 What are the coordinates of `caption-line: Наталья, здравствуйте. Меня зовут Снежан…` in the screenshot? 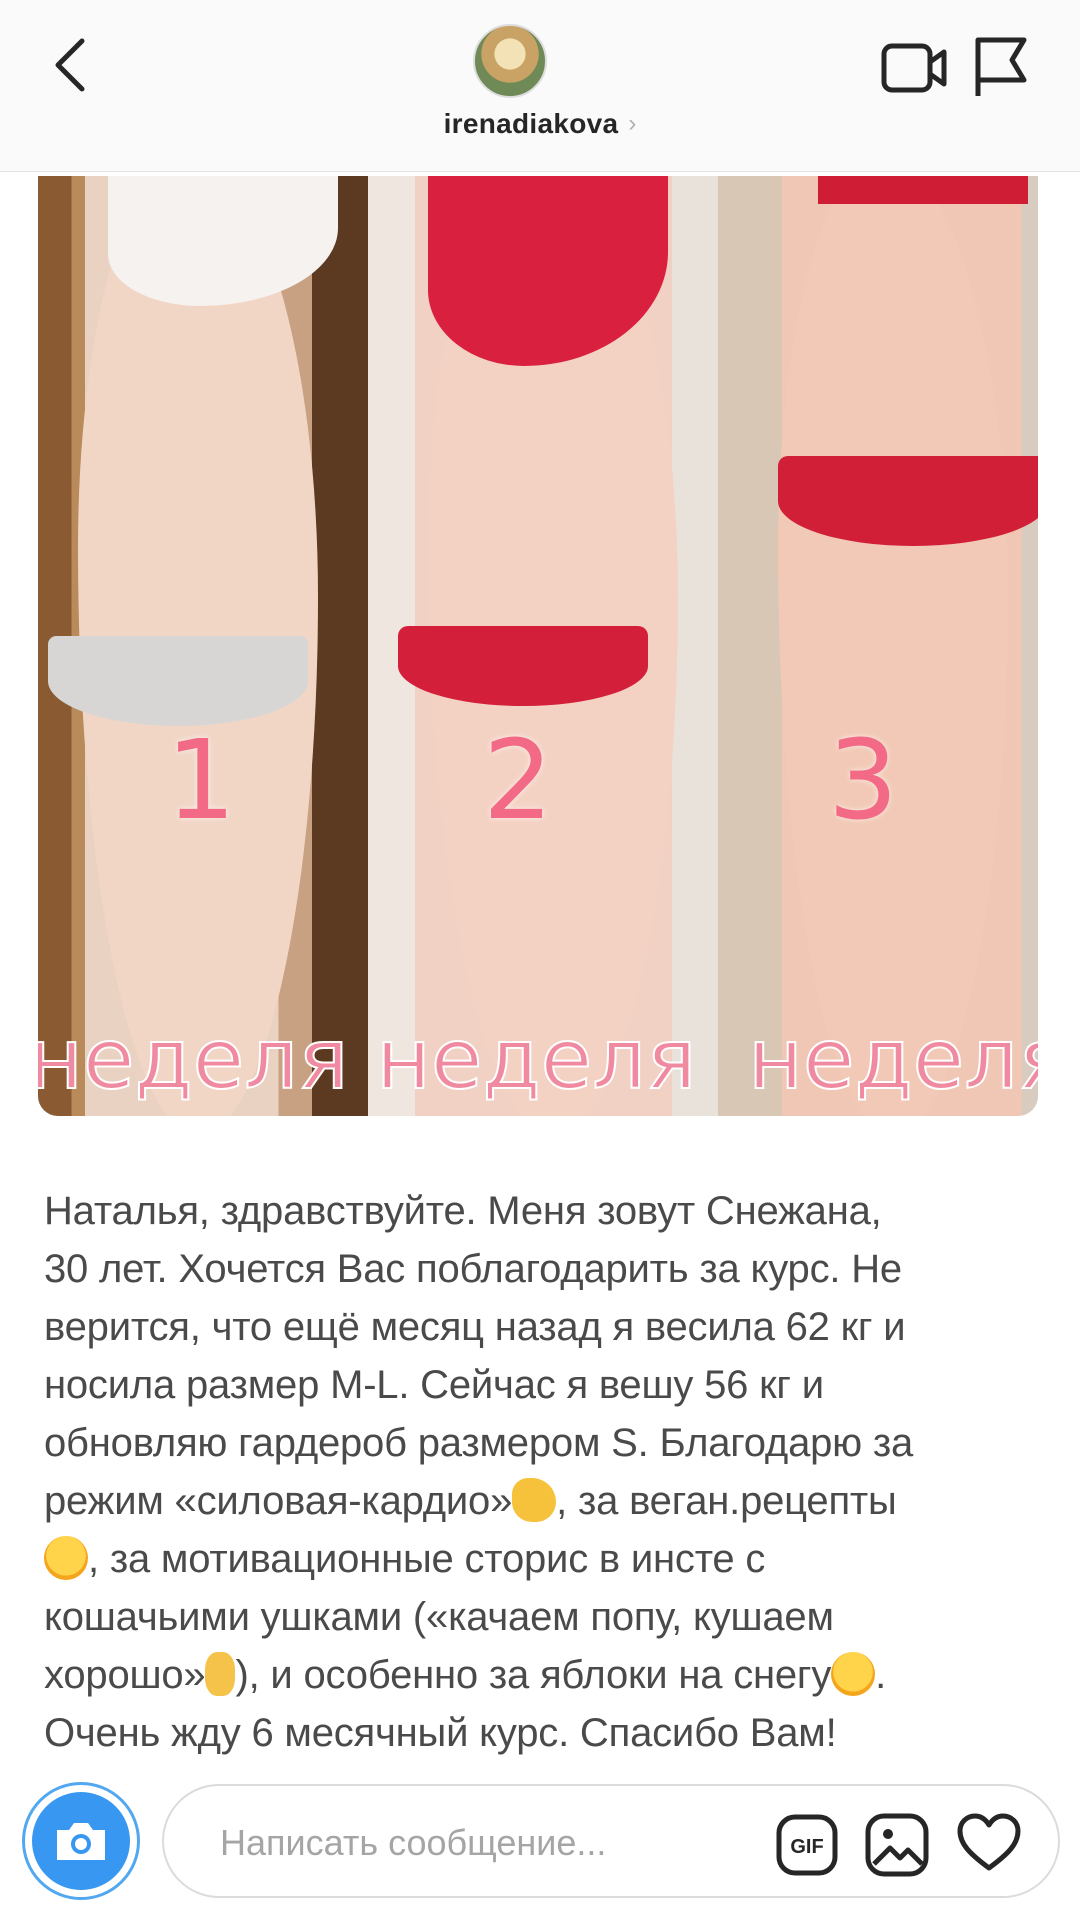 It's located at (463, 1211).